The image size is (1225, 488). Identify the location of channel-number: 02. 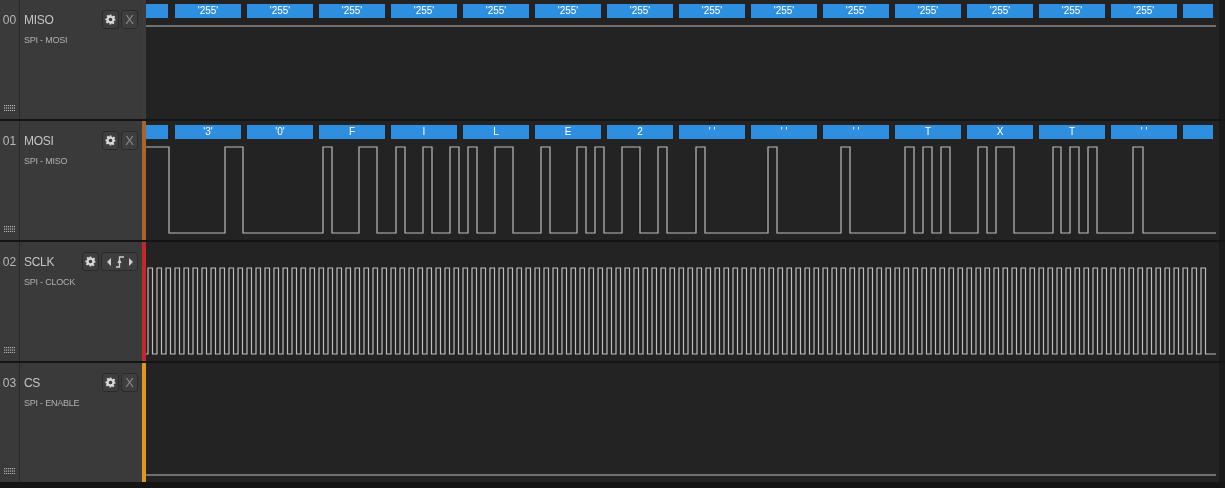
(9, 262).